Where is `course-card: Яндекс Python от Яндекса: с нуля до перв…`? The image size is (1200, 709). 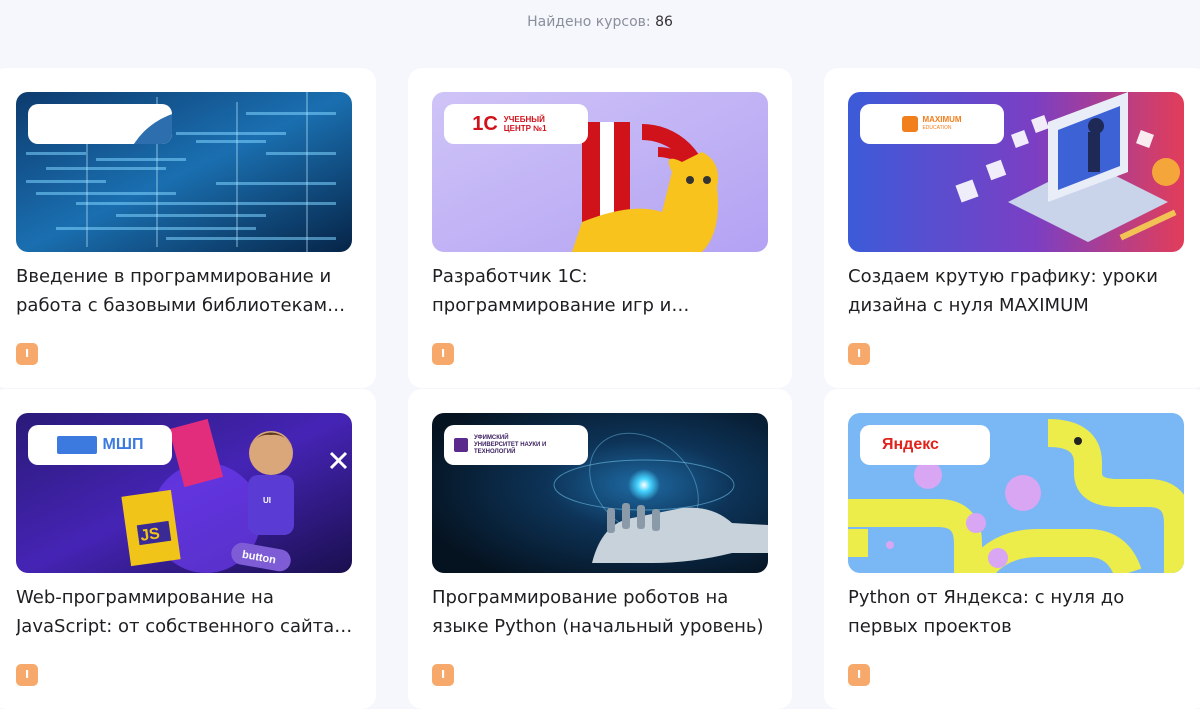
course-card: Яндекс Python от Яндекса: с нуля до перв… is located at coordinates (1012, 549).